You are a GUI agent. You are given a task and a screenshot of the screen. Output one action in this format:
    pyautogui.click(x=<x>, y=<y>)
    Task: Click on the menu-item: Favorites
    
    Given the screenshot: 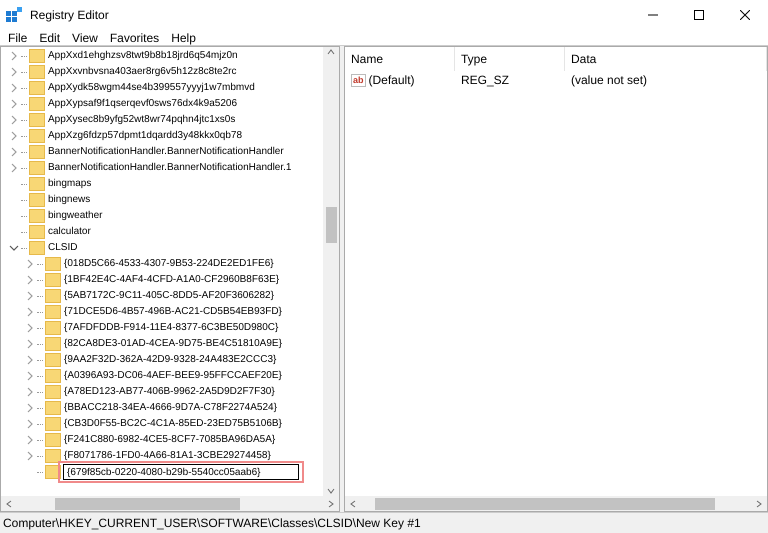 What is the action you would take?
    pyautogui.click(x=135, y=38)
    